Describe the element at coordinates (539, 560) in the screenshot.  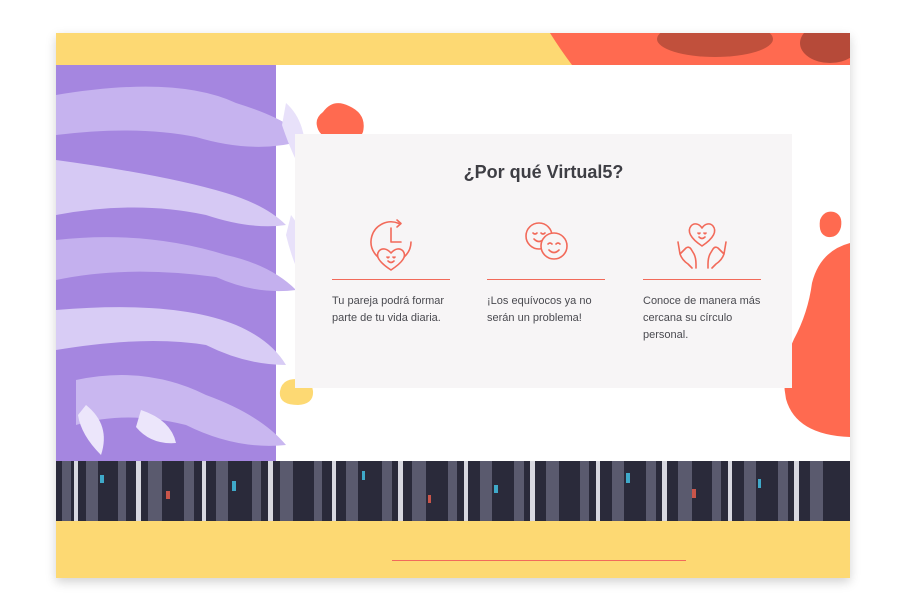
I see `bottom-accent-line` at that location.